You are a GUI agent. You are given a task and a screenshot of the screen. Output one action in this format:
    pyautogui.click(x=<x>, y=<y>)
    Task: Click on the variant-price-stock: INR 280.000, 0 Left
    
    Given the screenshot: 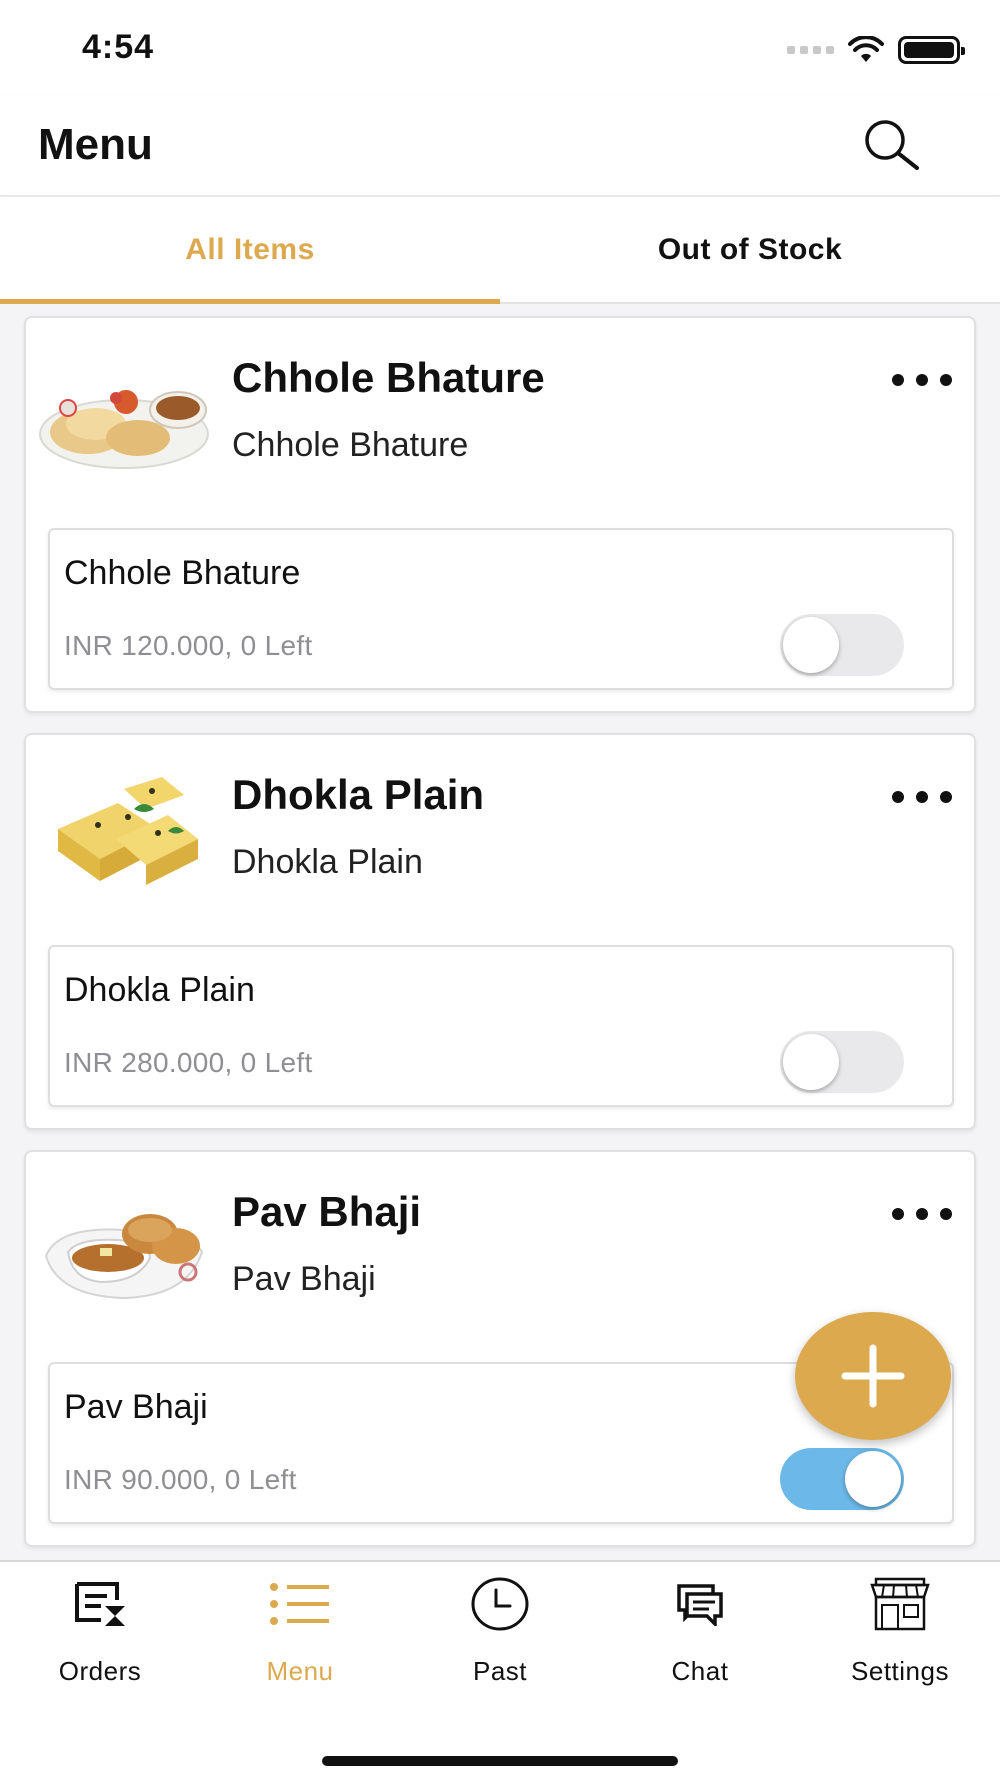 What is the action you would take?
    pyautogui.click(x=188, y=1062)
    